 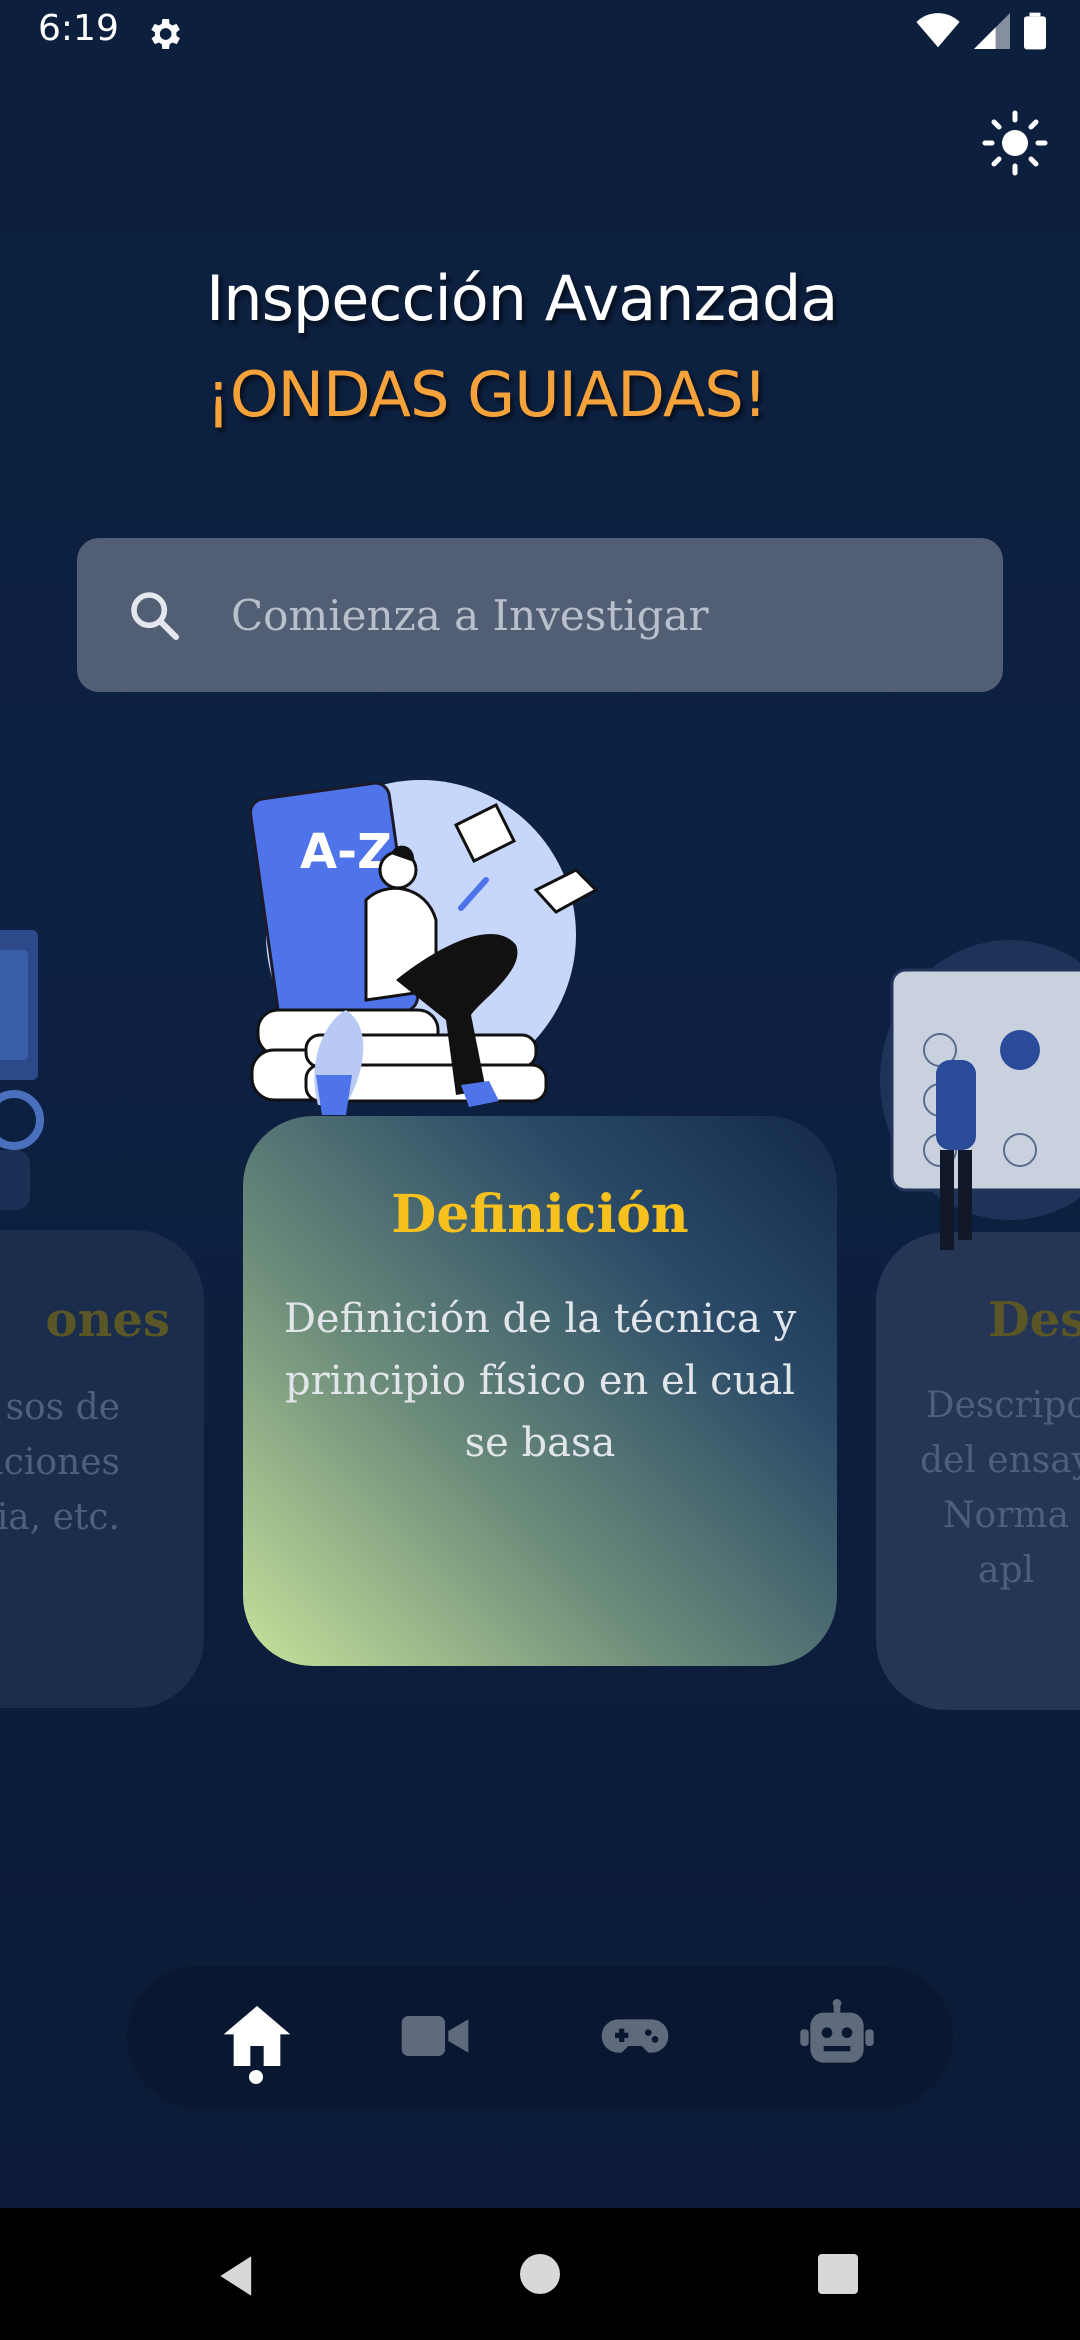 What do you see at coordinates (980, 1095) in the screenshot?
I see `right-card-illustration` at bounding box center [980, 1095].